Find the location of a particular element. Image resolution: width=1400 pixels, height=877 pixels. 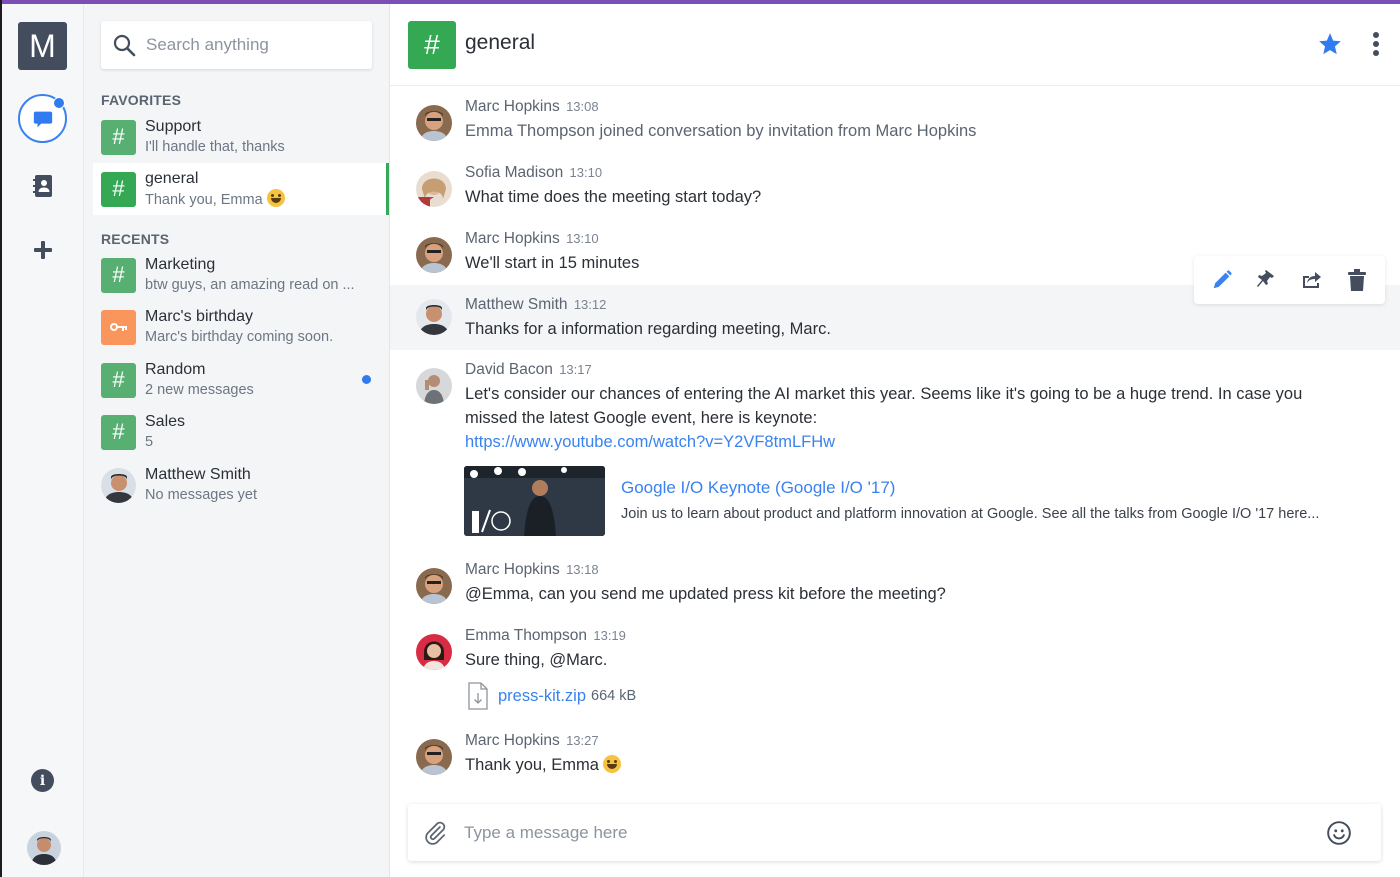

chat-bubble-icon is located at coordinates (42, 119).